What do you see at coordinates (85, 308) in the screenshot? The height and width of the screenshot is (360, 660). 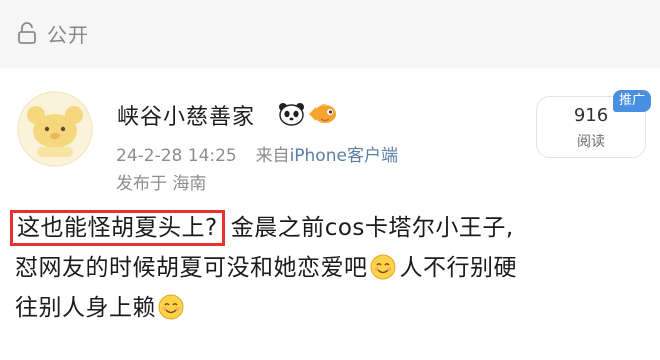 I see `post-text-line3: 往别人身上赖` at bounding box center [85, 308].